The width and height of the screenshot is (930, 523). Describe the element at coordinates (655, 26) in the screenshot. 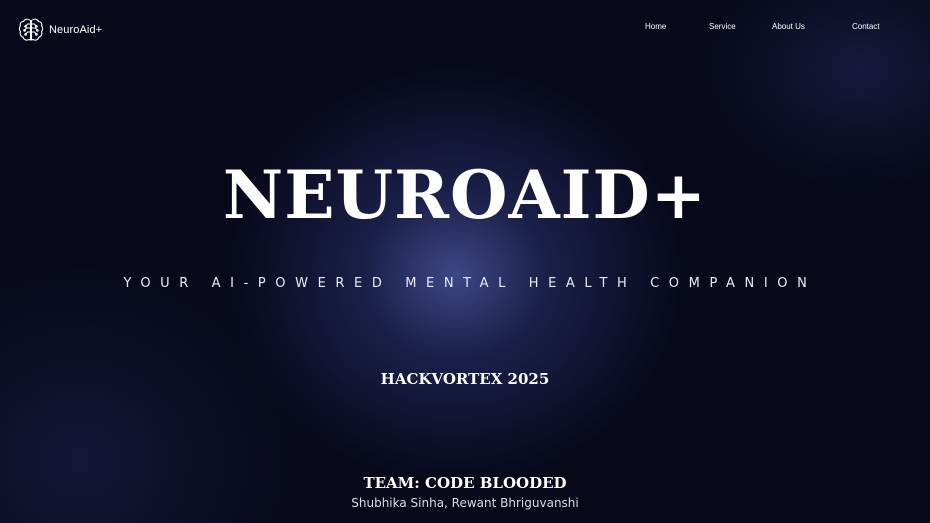

I see `nav-link-home: Home` at that location.